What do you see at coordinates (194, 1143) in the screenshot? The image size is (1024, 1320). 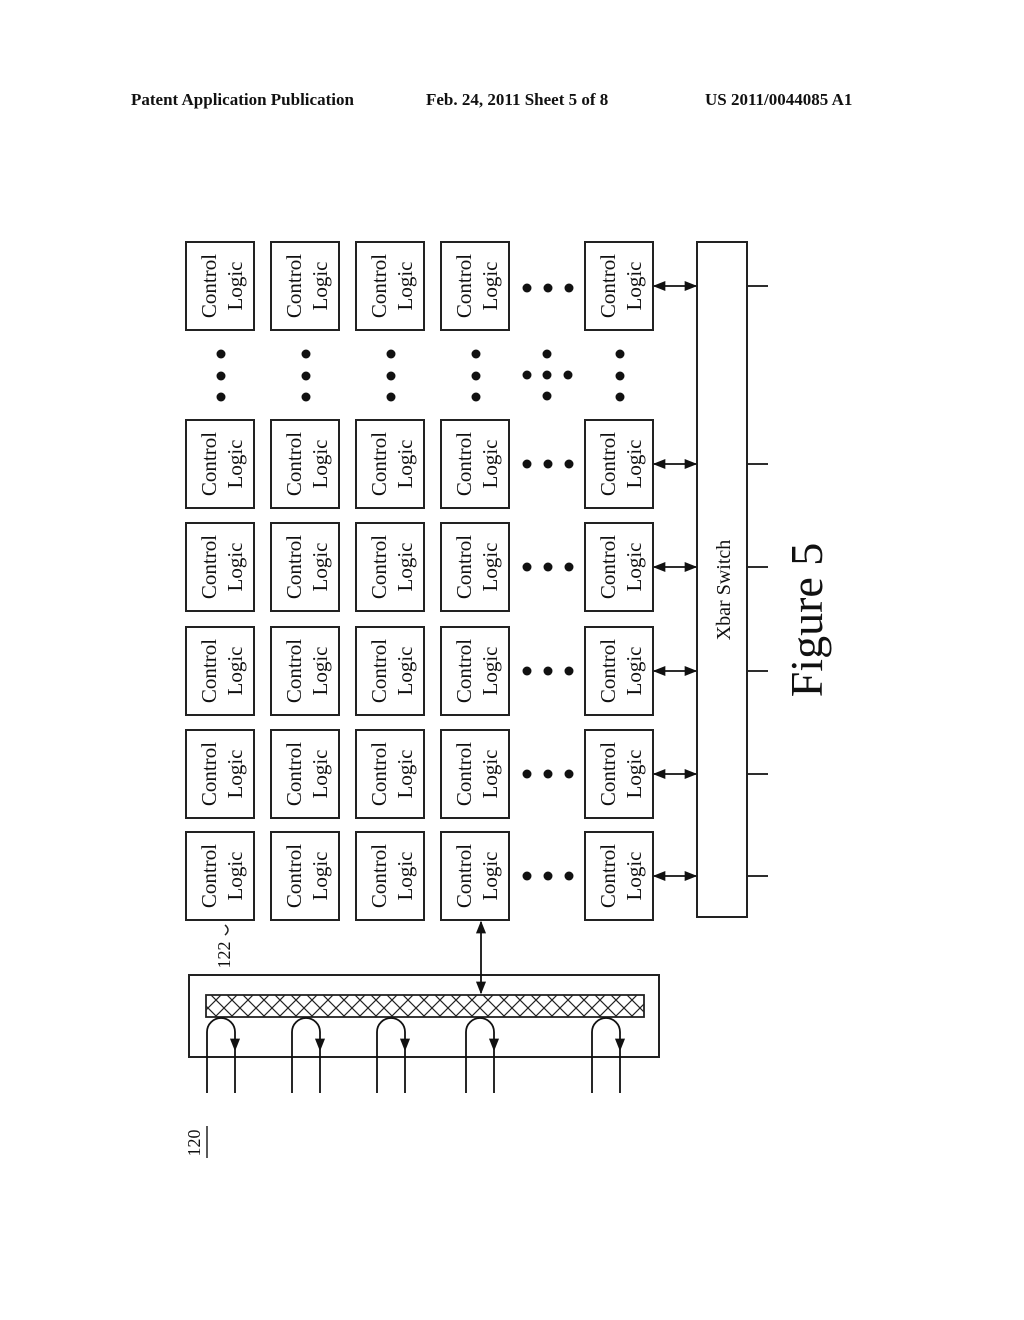 I see `reference-numeral-120: 120` at bounding box center [194, 1143].